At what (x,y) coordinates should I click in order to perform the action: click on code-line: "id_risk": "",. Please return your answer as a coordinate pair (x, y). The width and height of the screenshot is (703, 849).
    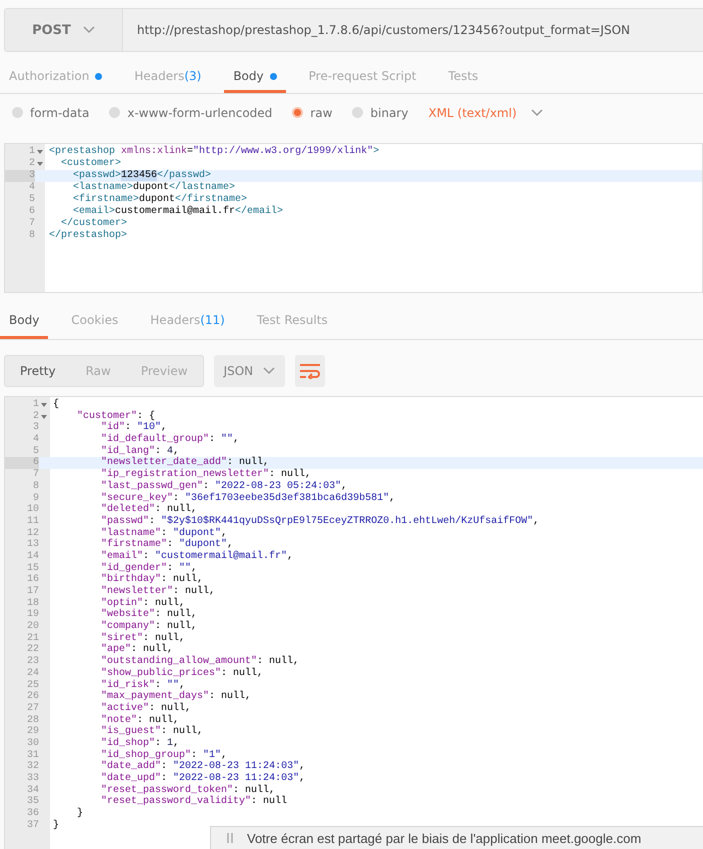
    Looking at the image, I should click on (143, 685).